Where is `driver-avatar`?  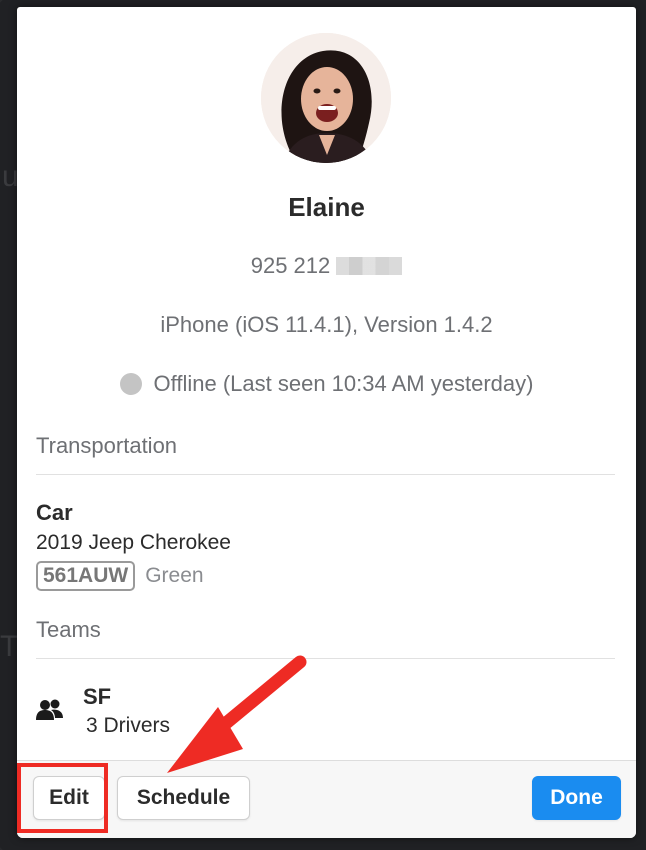 driver-avatar is located at coordinates (326, 98).